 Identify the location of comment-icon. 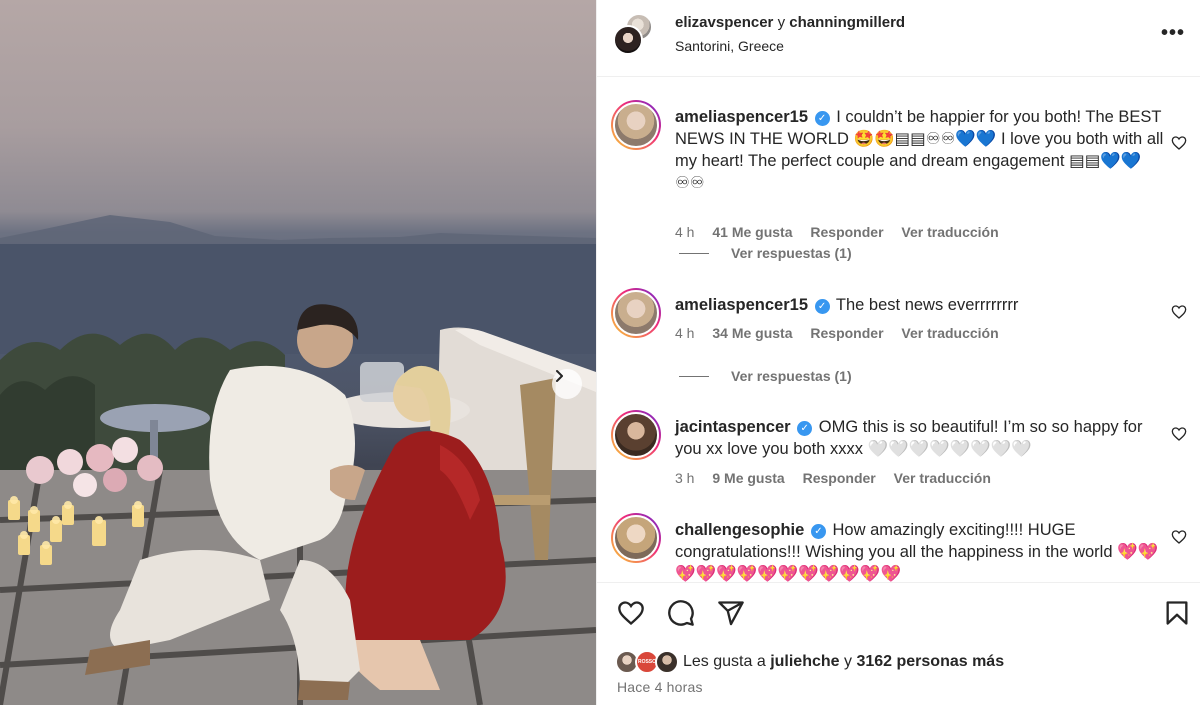
(681, 613).